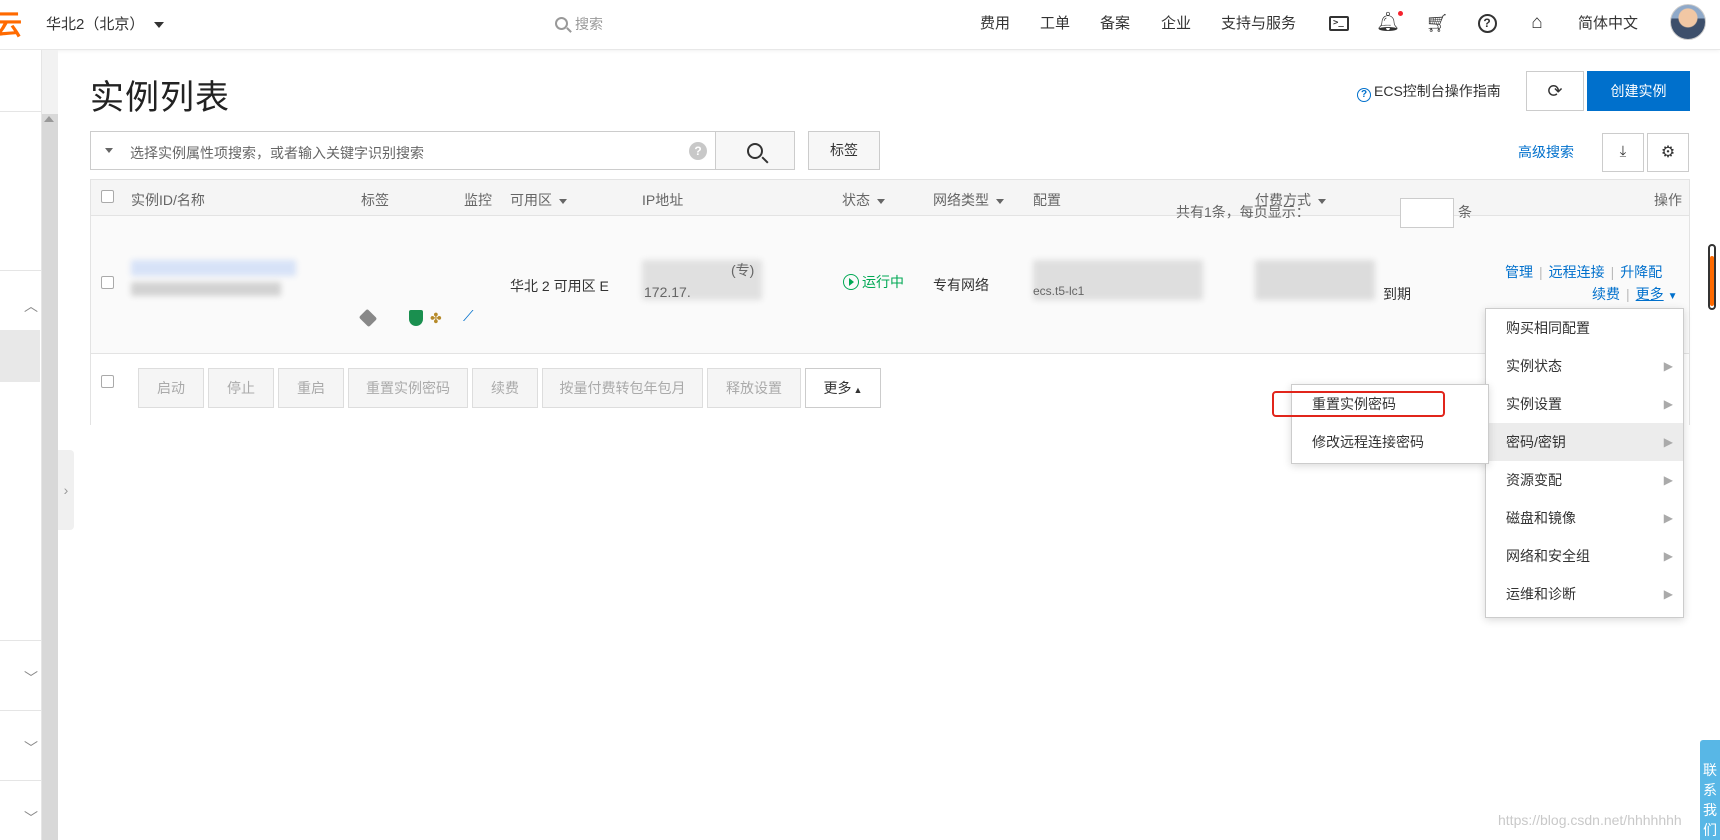 The height and width of the screenshot is (840, 1720). Describe the element at coordinates (95, 24) in the screenshot. I see `region-label: 华北2（北京）` at that location.